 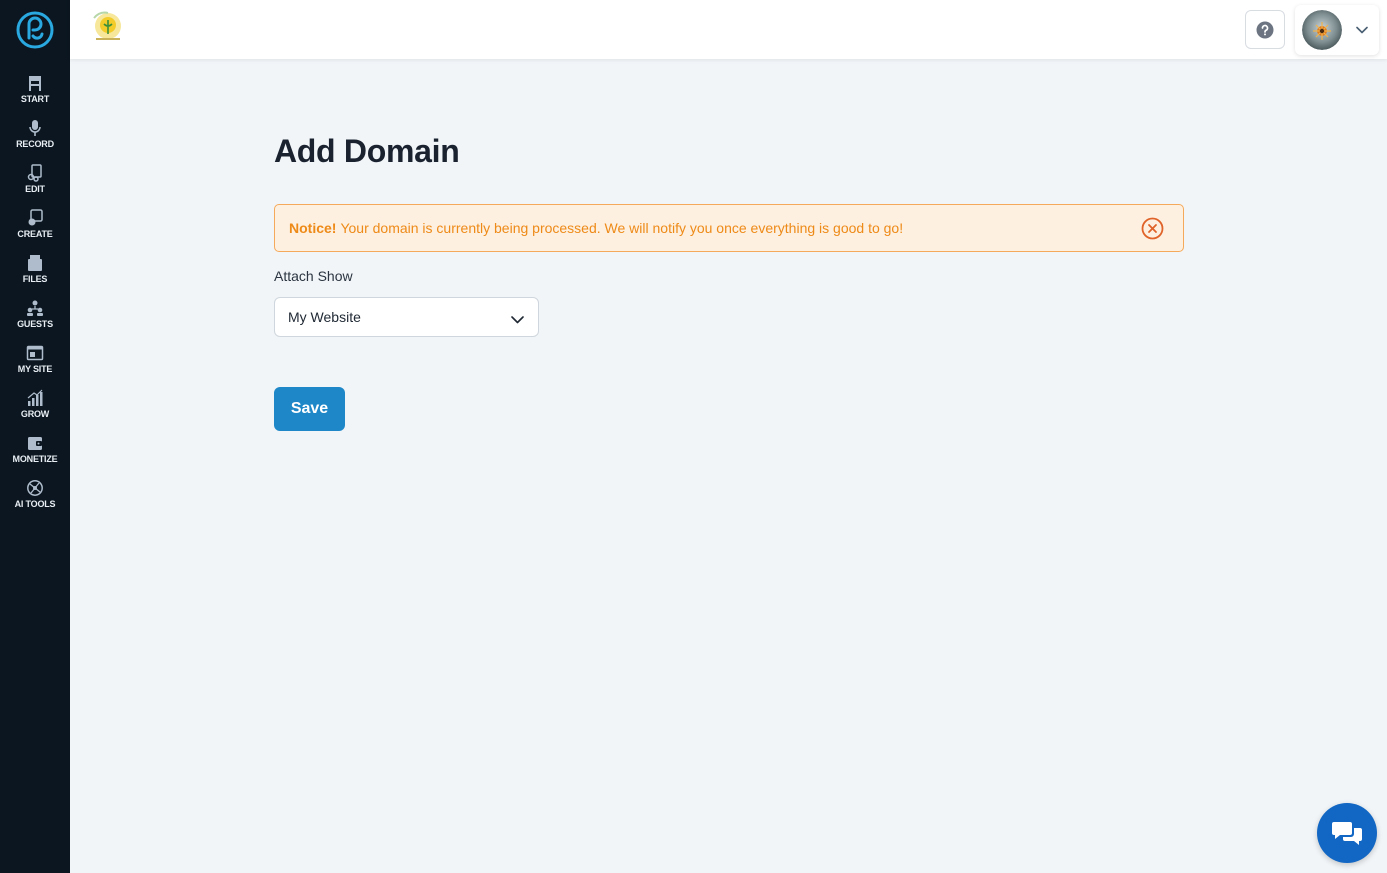 I want to click on question-circle-icon, so click(x=1265, y=29).